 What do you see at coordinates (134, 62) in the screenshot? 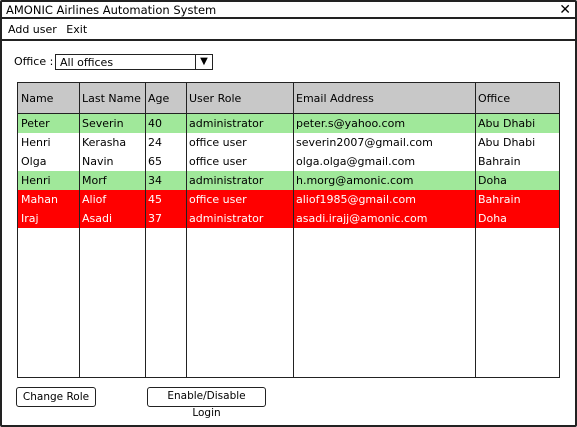
I see `office-select: All offices ▼` at bounding box center [134, 62].